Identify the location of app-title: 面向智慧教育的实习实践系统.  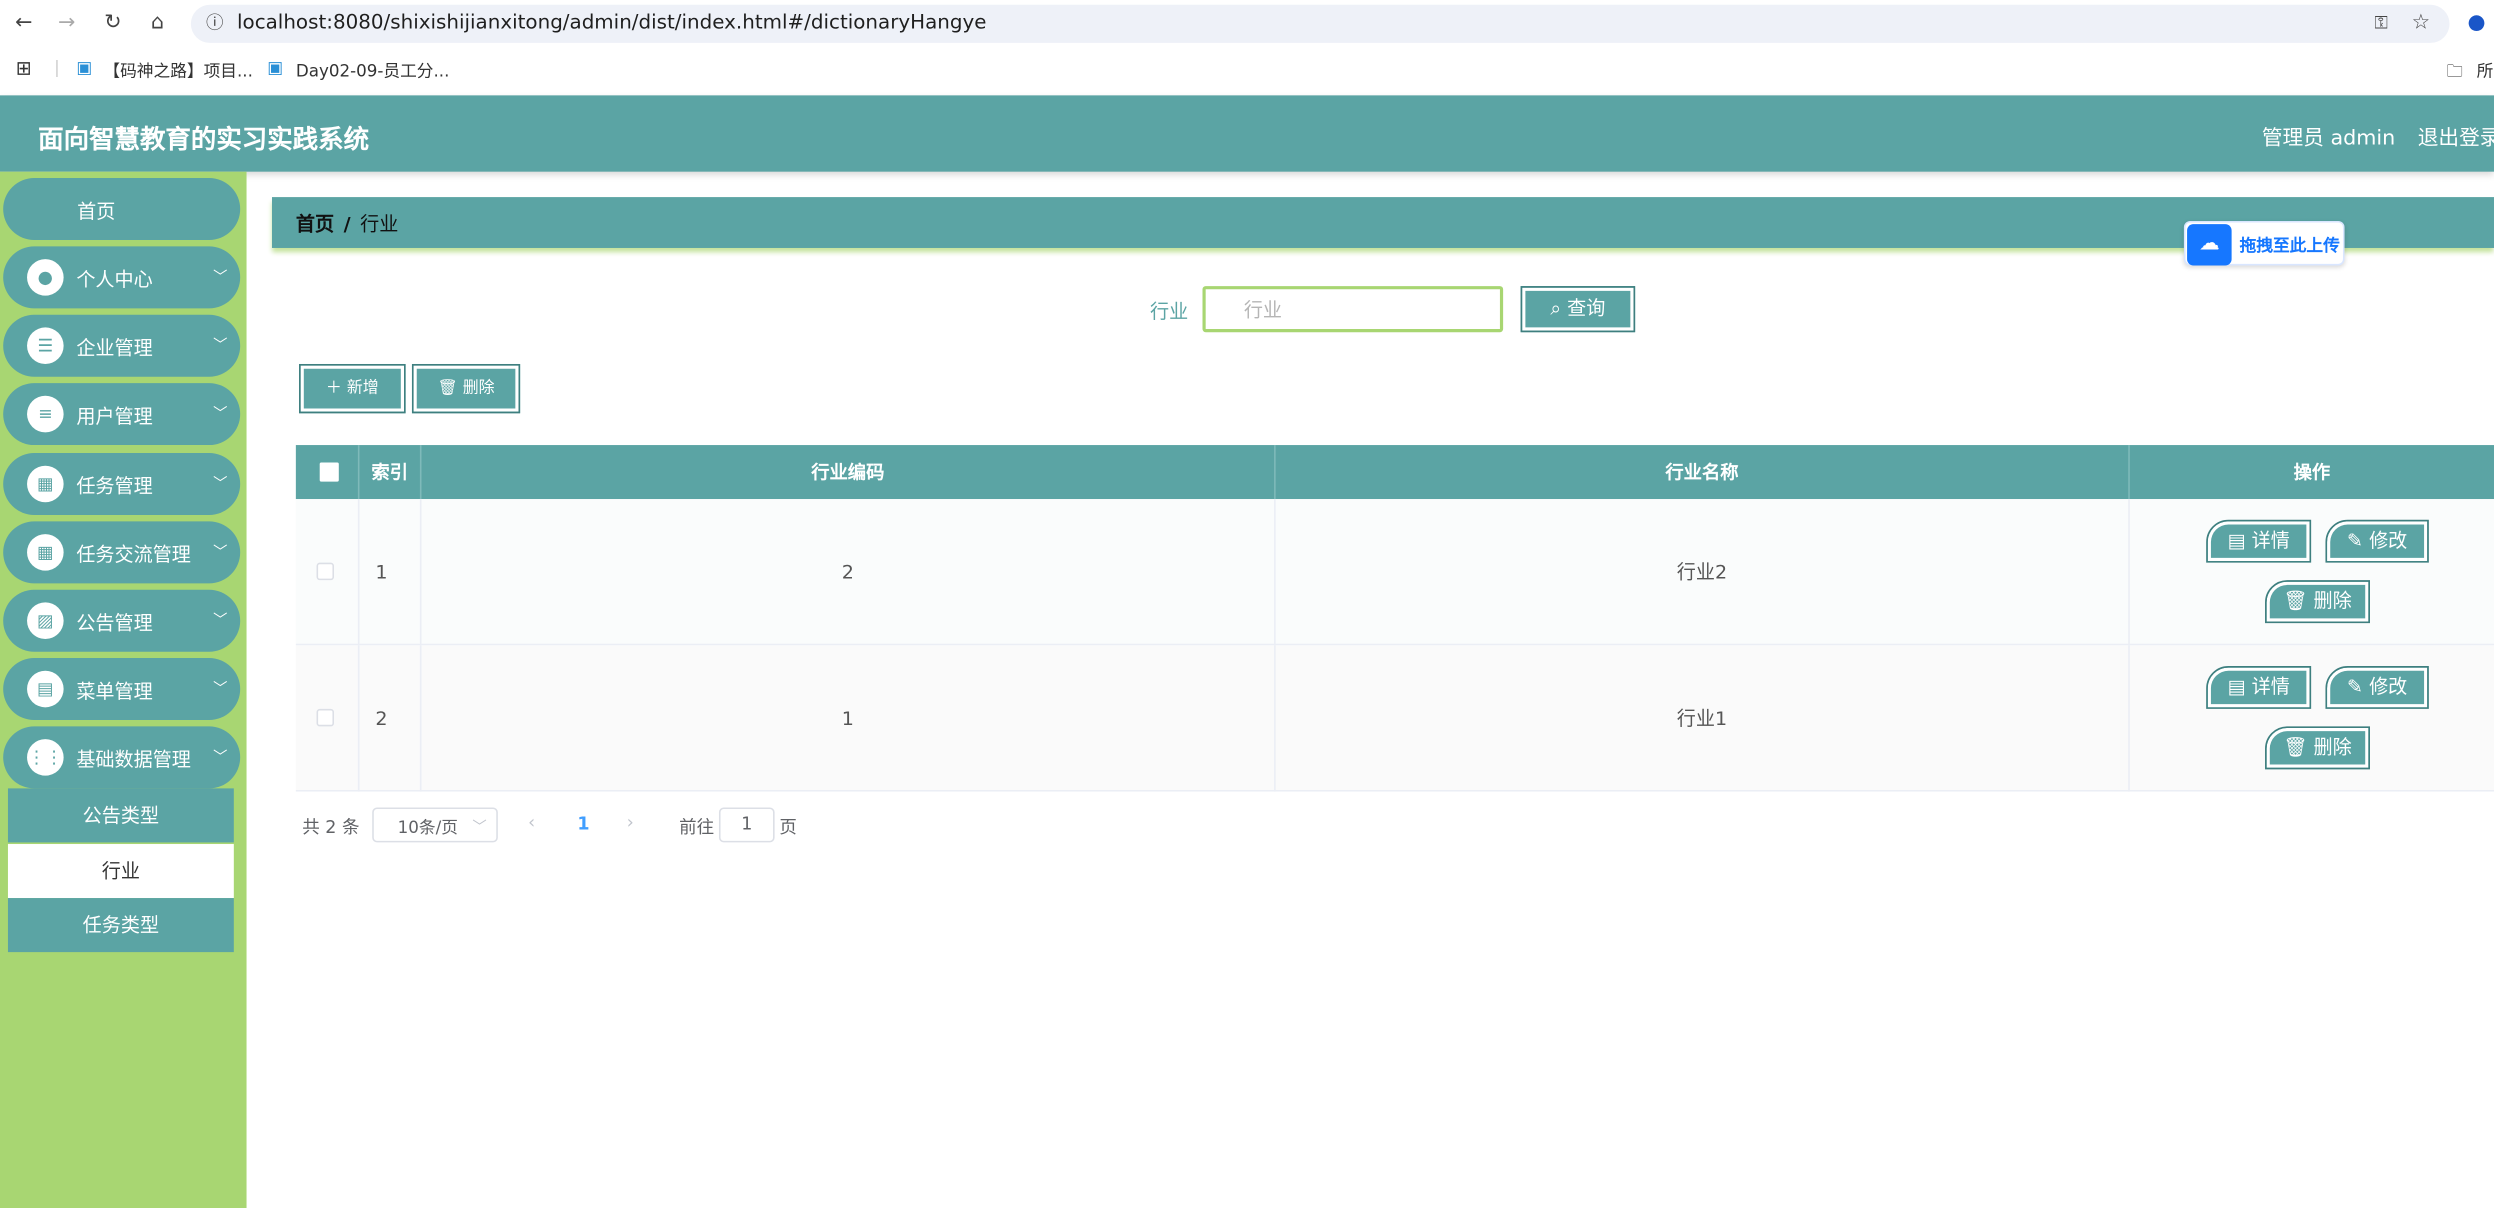
(204, 139).